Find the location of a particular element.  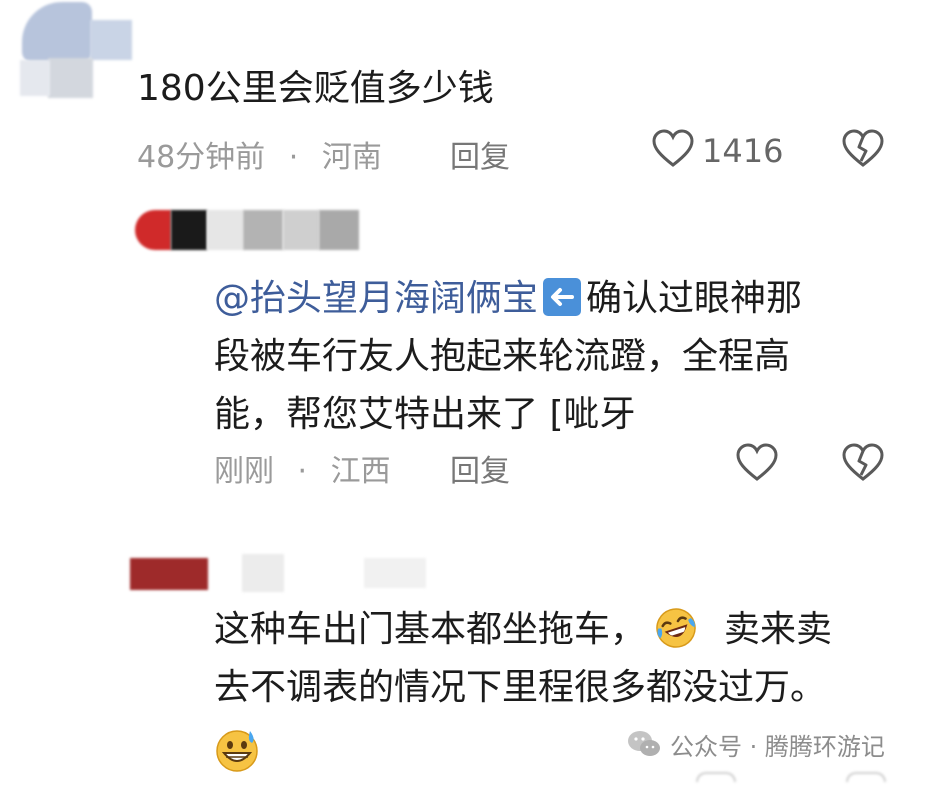

comment-location: 河南 is located at coordinates (351, 157).